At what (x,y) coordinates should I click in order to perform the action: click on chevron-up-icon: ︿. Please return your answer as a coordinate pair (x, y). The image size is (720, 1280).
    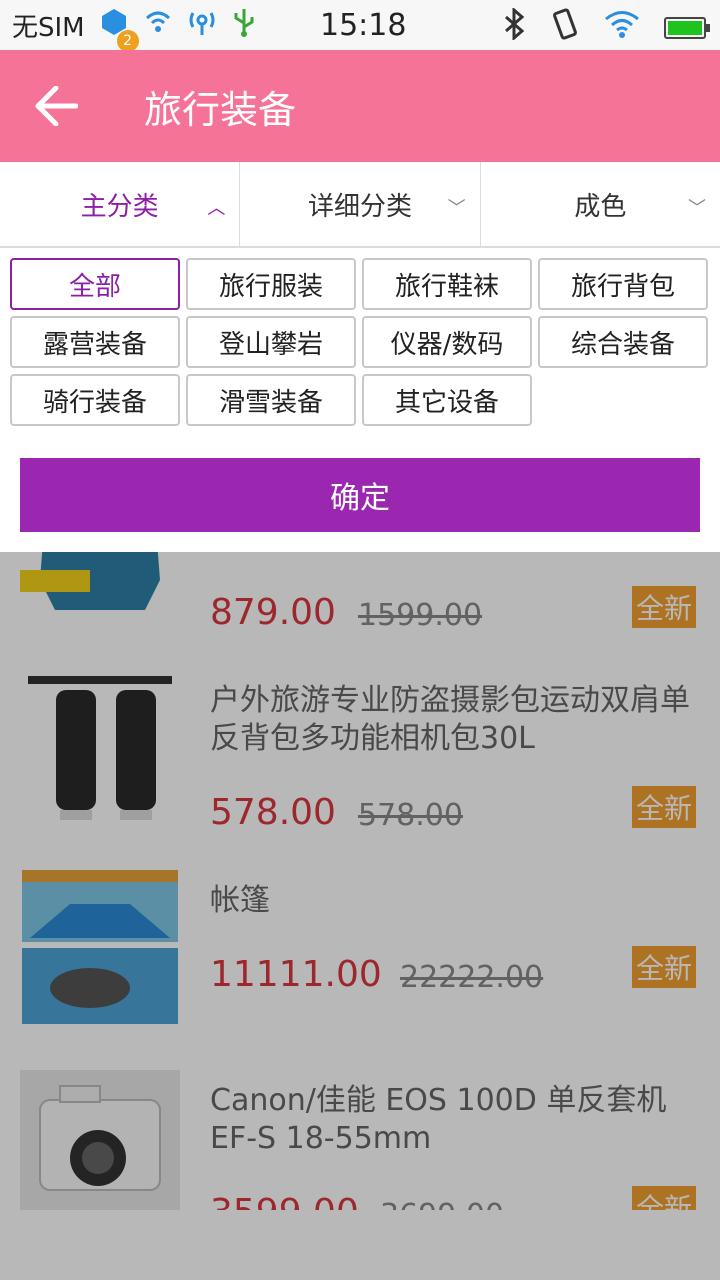
    Looking at the image, I should click on (216, 208).